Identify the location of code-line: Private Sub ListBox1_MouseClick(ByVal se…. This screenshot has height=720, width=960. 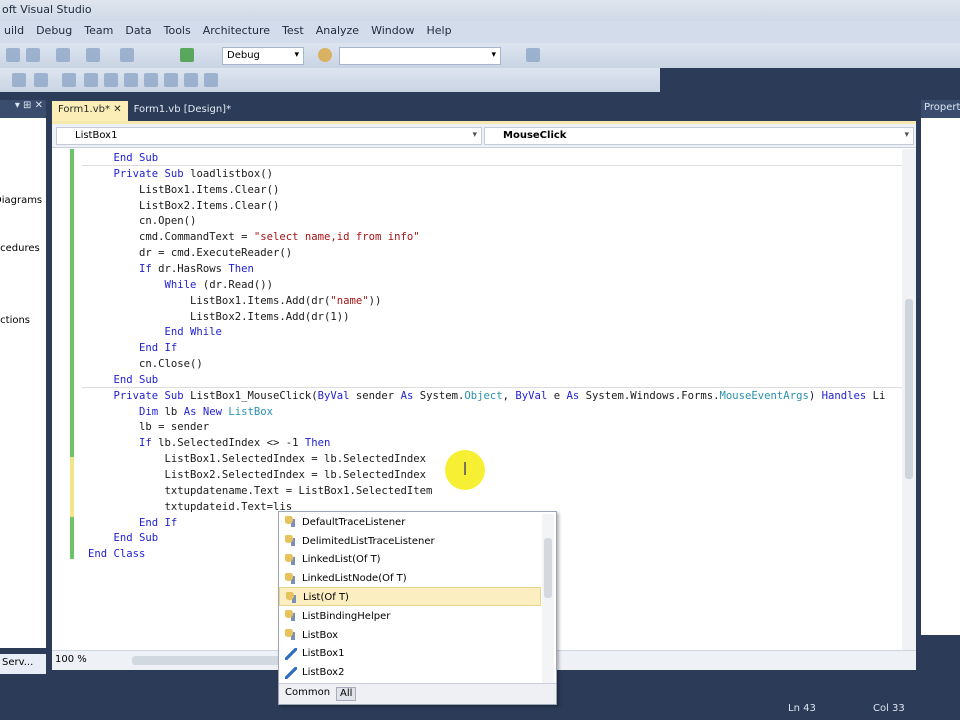
(487, 396).